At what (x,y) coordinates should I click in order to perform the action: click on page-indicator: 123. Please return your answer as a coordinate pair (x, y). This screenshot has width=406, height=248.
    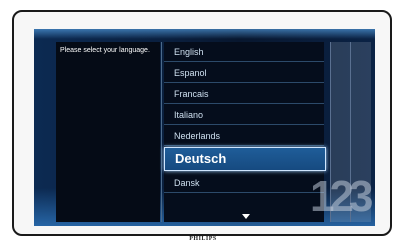
    Looking at the image, I should click on (341, 196).